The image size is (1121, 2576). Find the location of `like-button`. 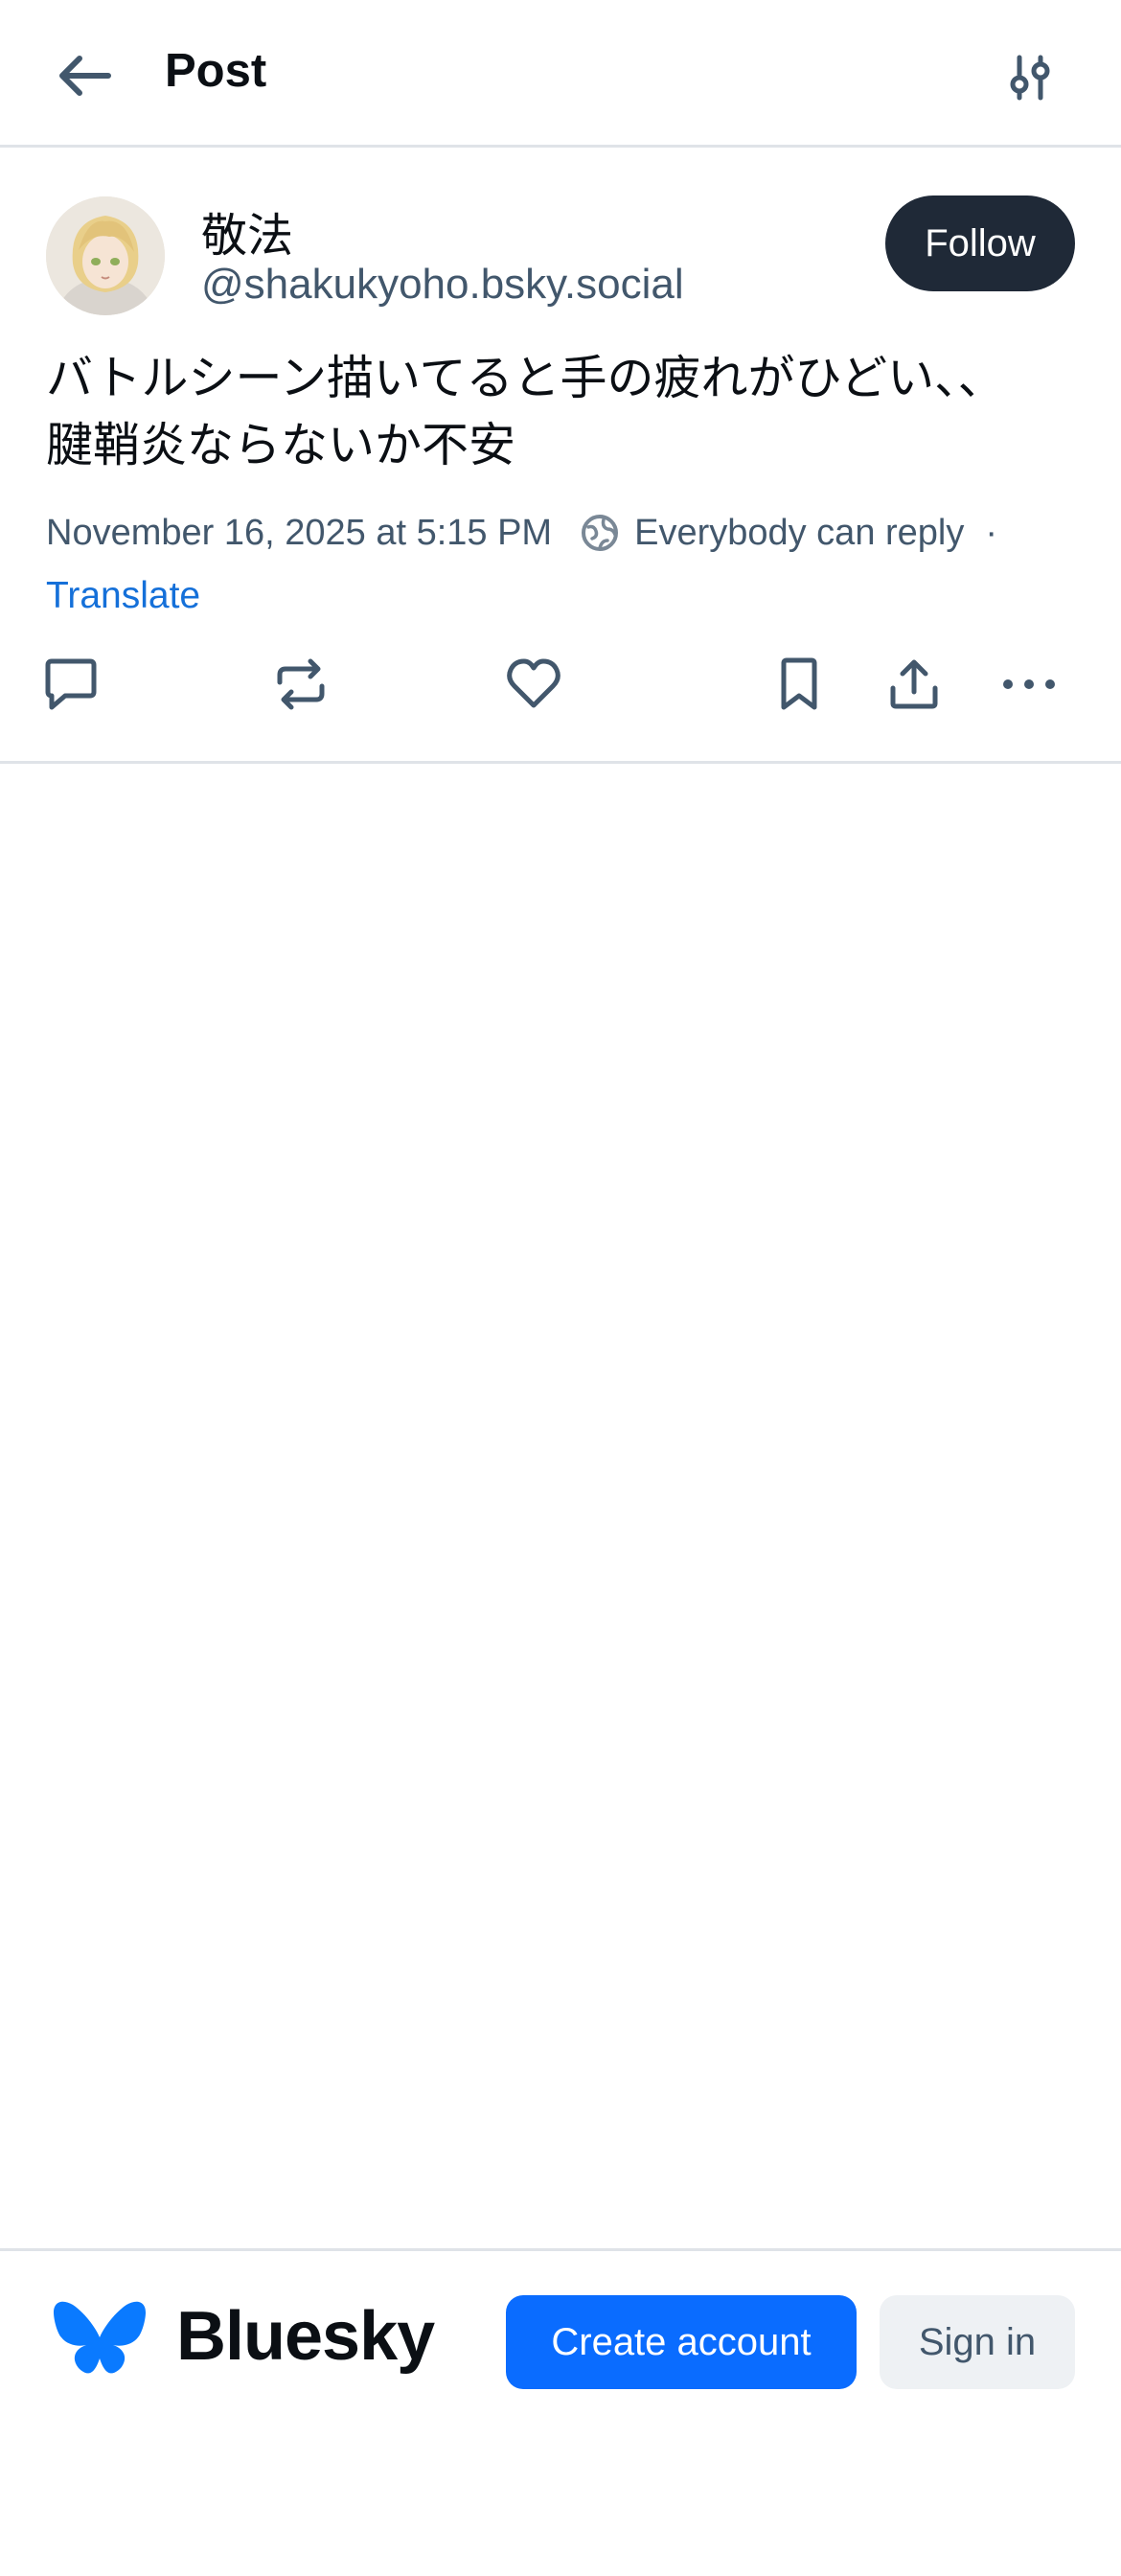

like-button is located at coordinates (533, 684).